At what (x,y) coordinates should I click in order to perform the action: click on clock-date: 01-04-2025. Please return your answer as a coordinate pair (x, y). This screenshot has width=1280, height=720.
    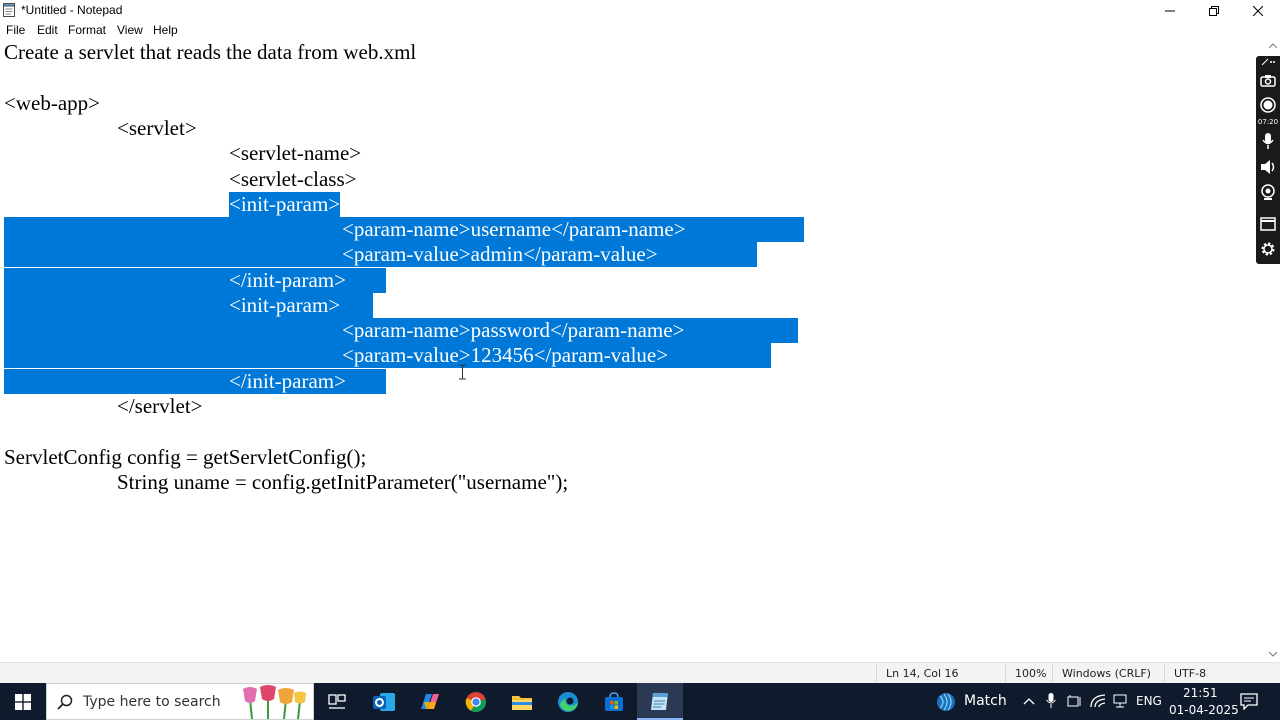
    Looking at the image, I should click on (1204, 710).